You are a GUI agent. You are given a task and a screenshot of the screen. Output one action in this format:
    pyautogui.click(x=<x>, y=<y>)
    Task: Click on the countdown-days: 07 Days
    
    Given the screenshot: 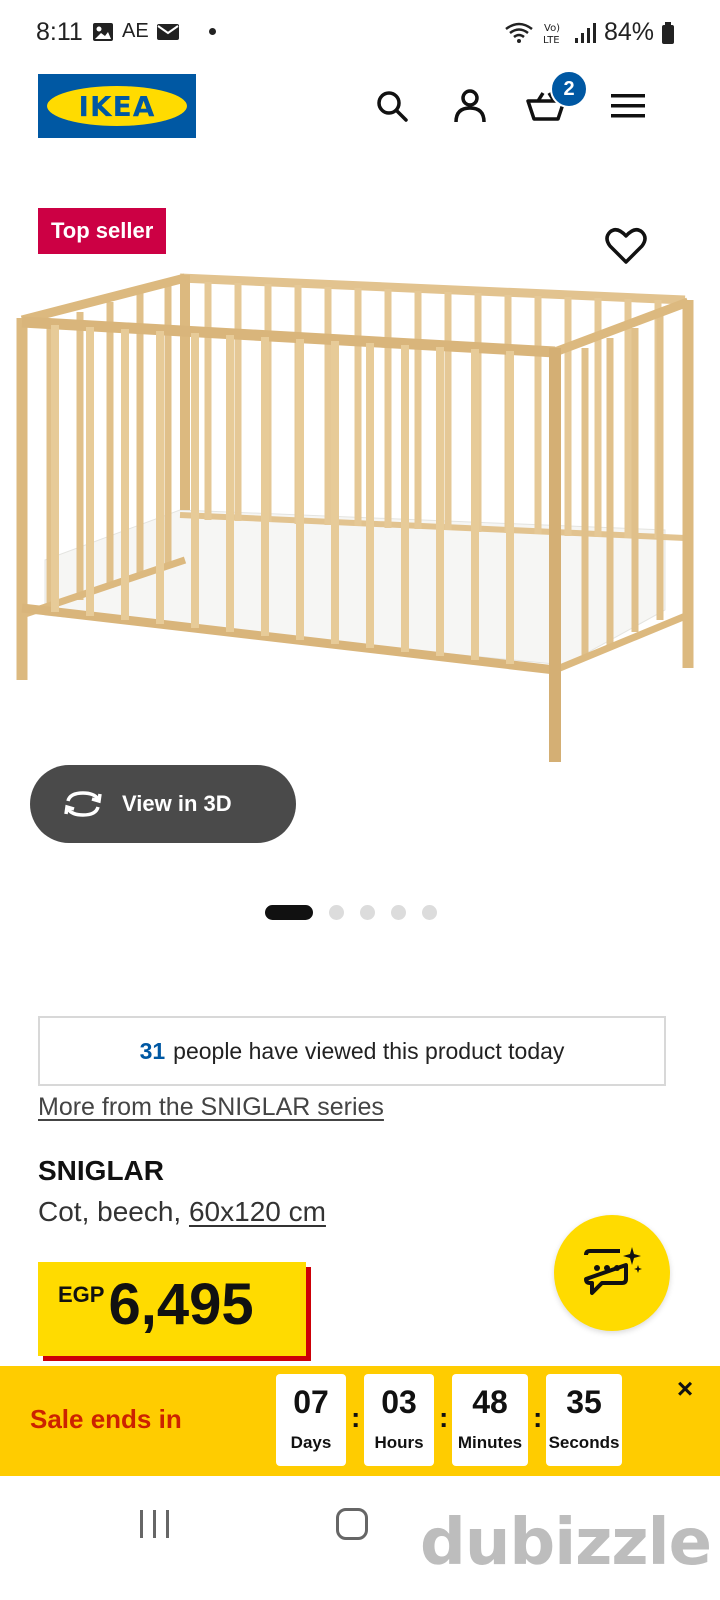 What is the action you would take?
    pyautogui.click(x=311, y=1420)
    